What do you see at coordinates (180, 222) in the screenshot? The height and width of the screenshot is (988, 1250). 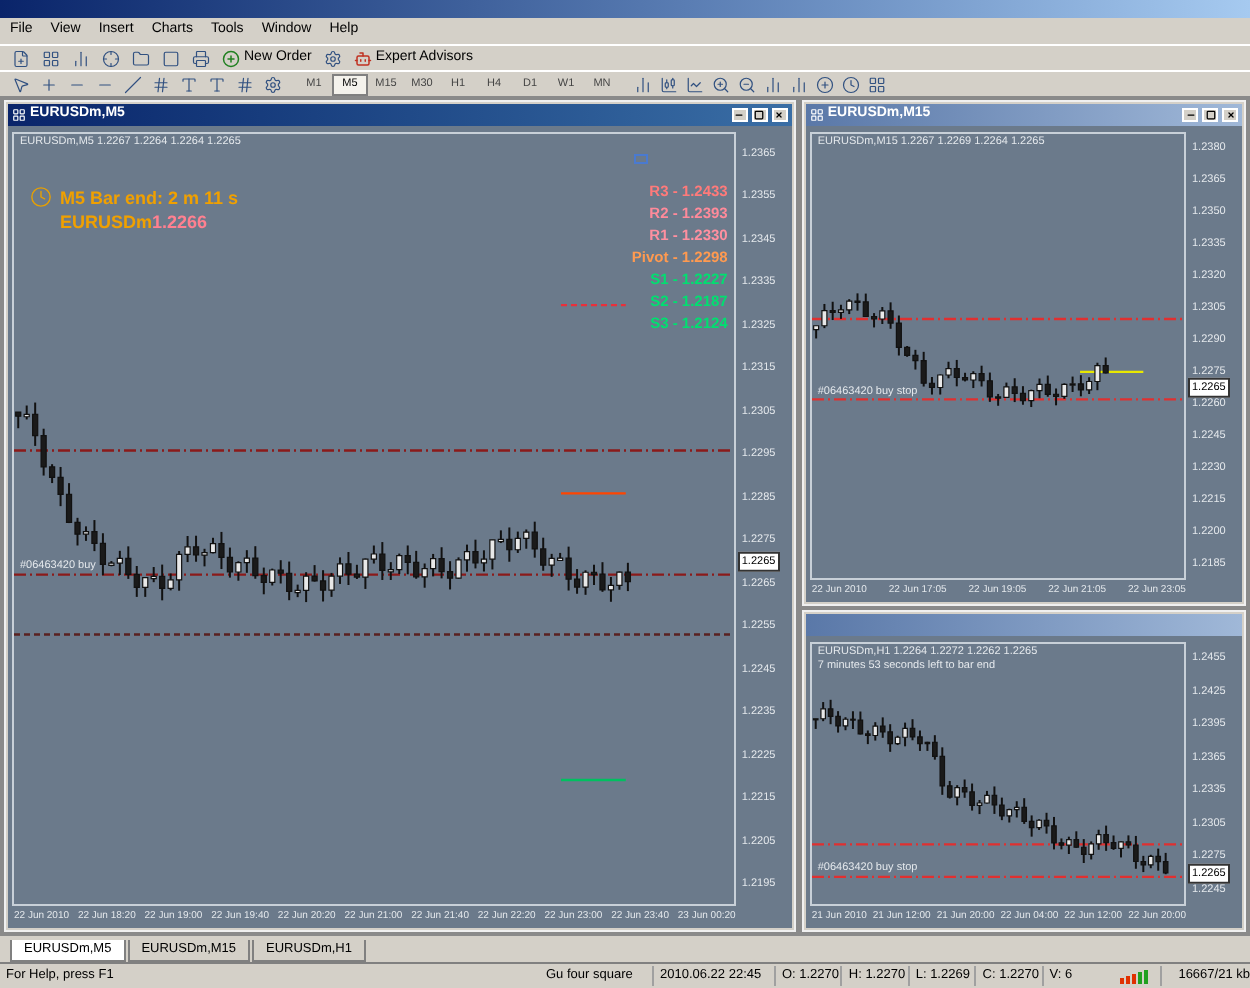 I see `symbol-price: 1.2266` at bounding box center [180, 222].